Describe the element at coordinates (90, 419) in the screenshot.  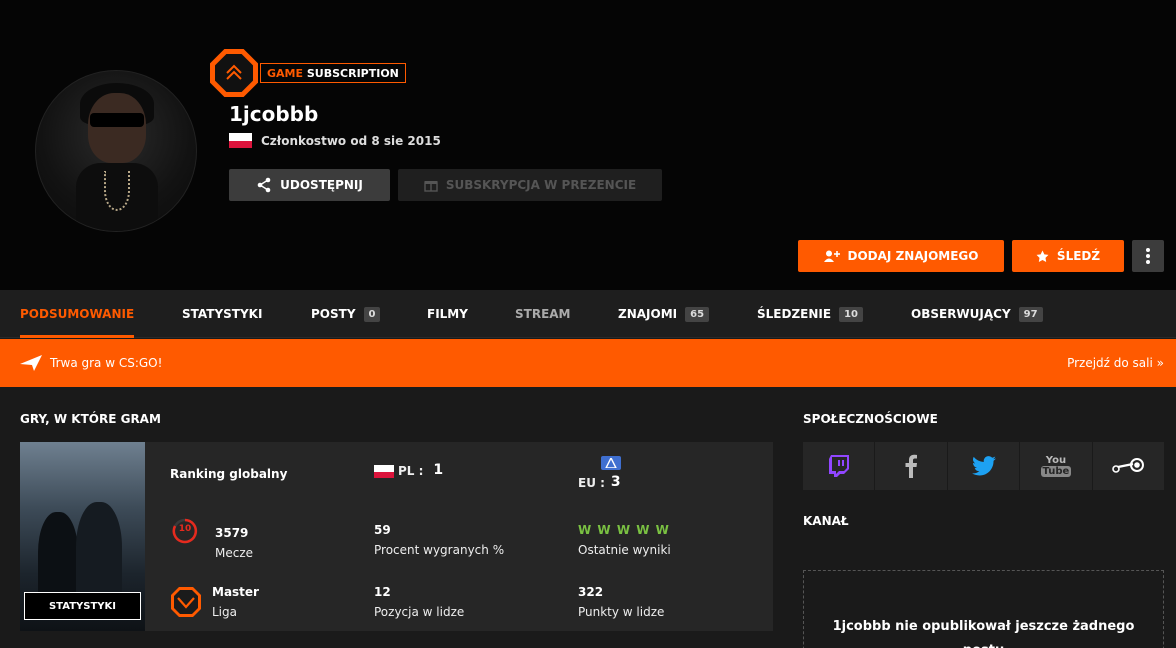
I see `games-section-title: GRY, W KTÓRE GRAM` at that location.